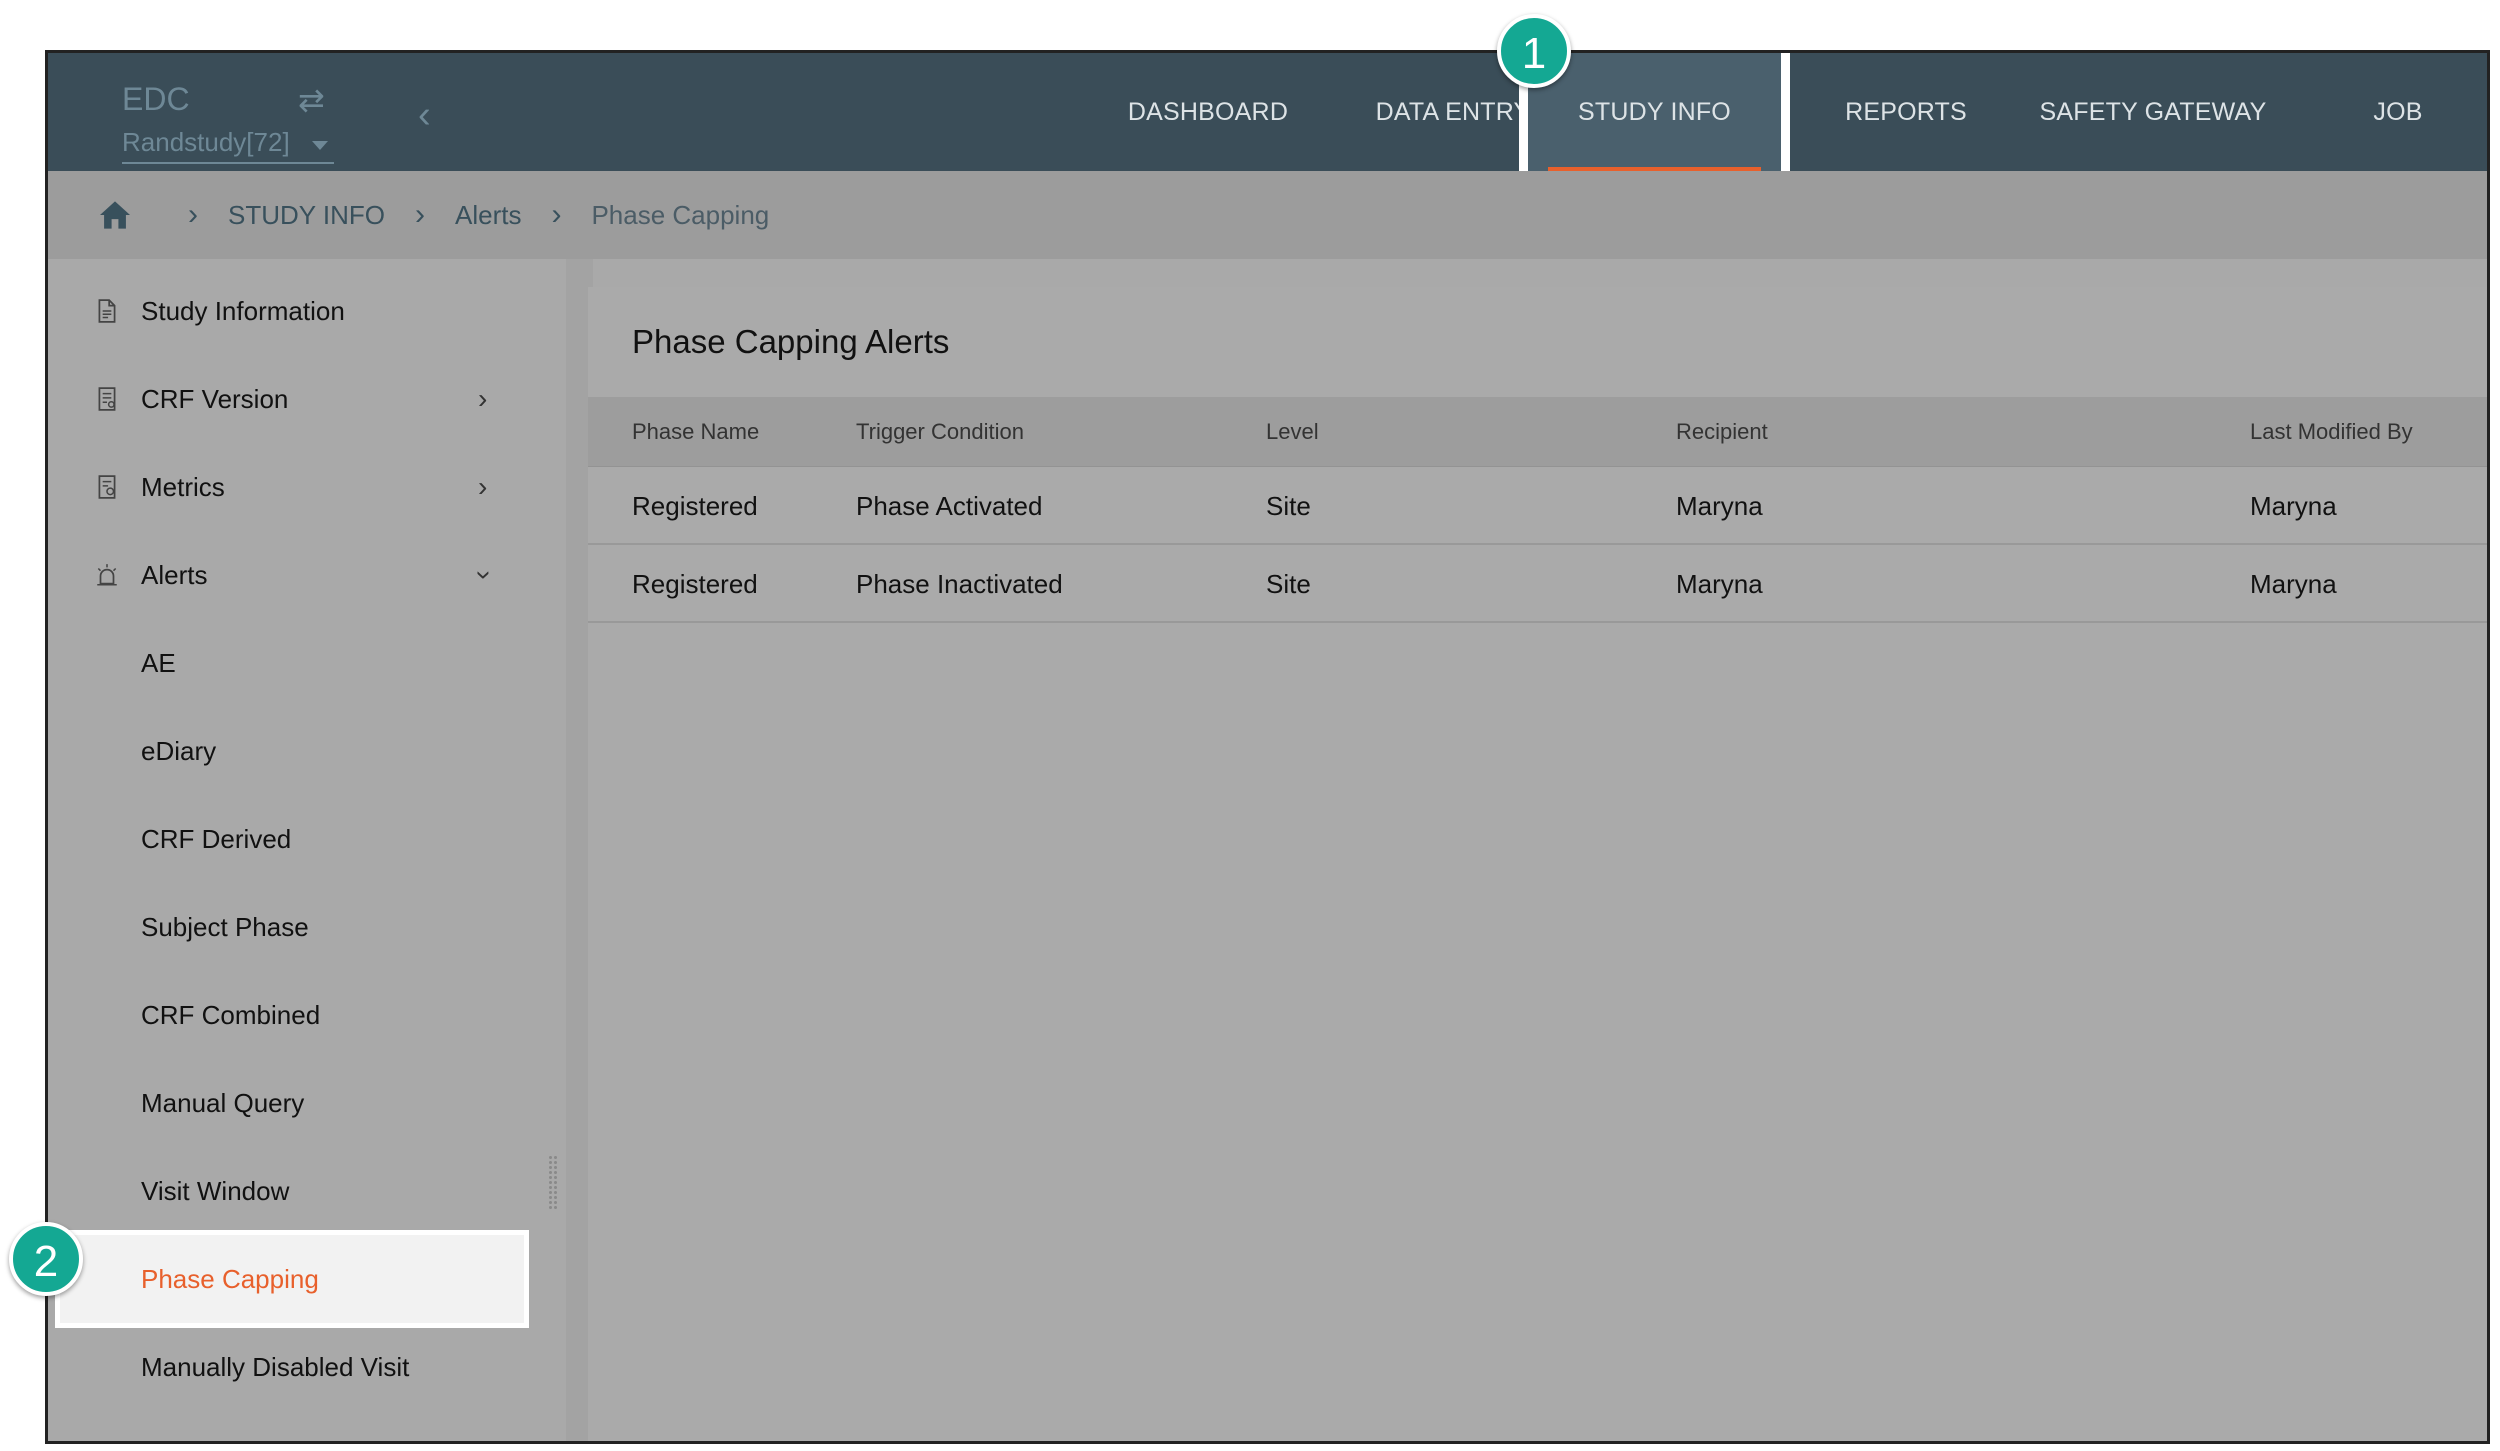 Image resolution: width=2500 pixels, height=1451 pixels. I want to click on sidebar-subitem-label: Manually Disabled Visit, so click(275, 1366).